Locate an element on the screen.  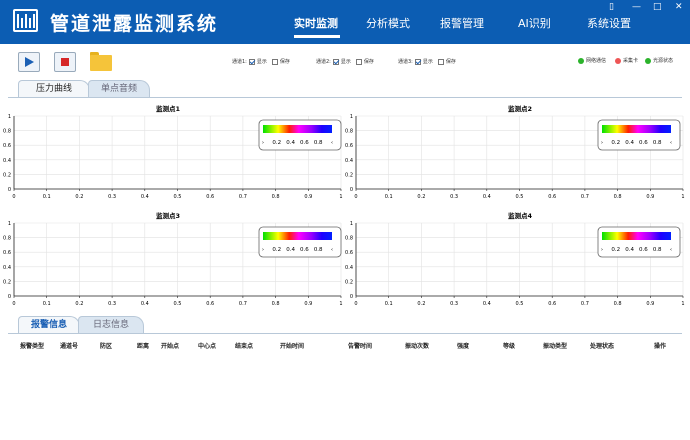
network-status-label: 网络通信 is located at coordinates (596, 61).